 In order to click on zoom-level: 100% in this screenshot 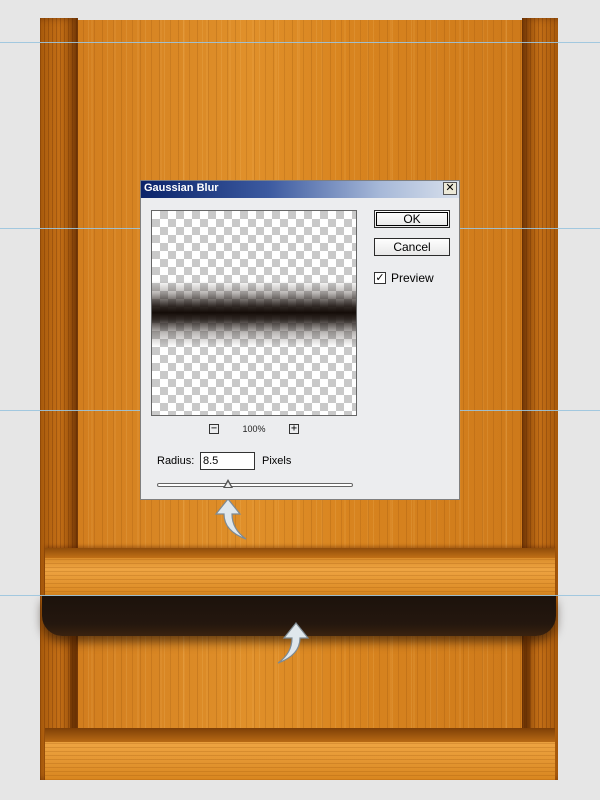, I will do `click(254, 429)`.